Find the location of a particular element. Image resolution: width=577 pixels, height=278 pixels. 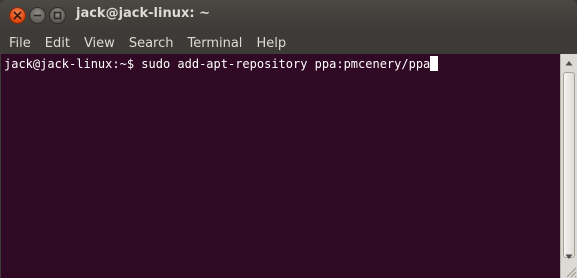

menu-bar: File Edit View Search Terminal Help is located at coordinates (288, 42).